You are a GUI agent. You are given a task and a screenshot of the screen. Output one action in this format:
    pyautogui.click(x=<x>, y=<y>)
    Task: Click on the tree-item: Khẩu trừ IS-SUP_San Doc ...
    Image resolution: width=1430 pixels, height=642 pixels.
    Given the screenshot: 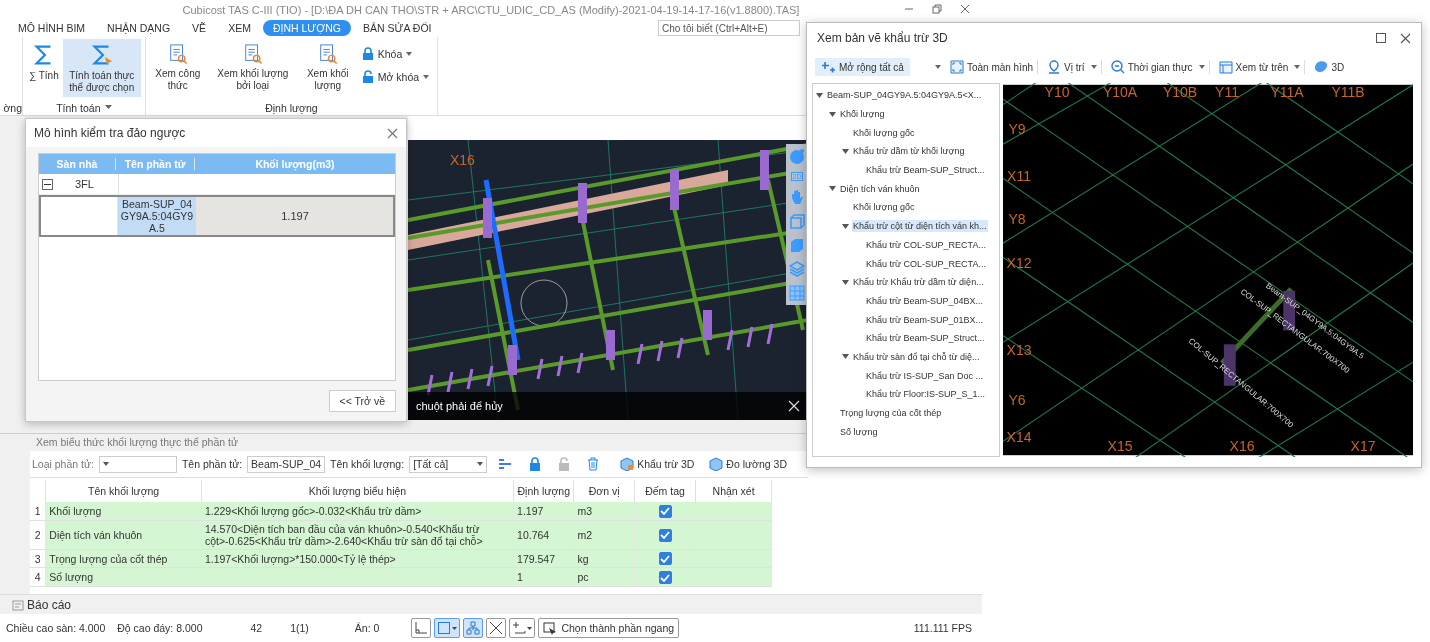 What is the action you would take?
    pyautogui.click(x=925, y=375)
    